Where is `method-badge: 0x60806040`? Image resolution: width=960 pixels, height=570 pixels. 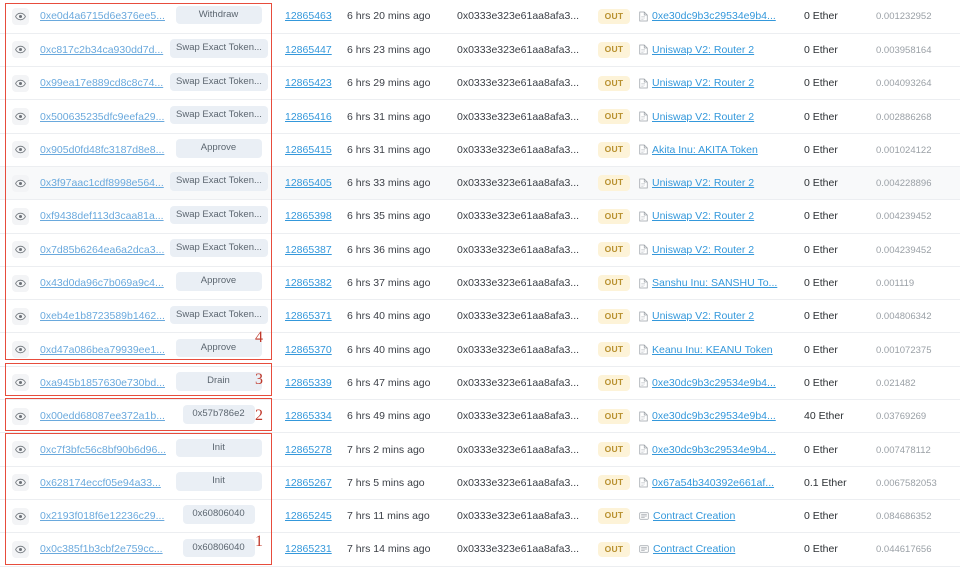 method-badge: 0x60806040 is located at coordinates (218, 548).